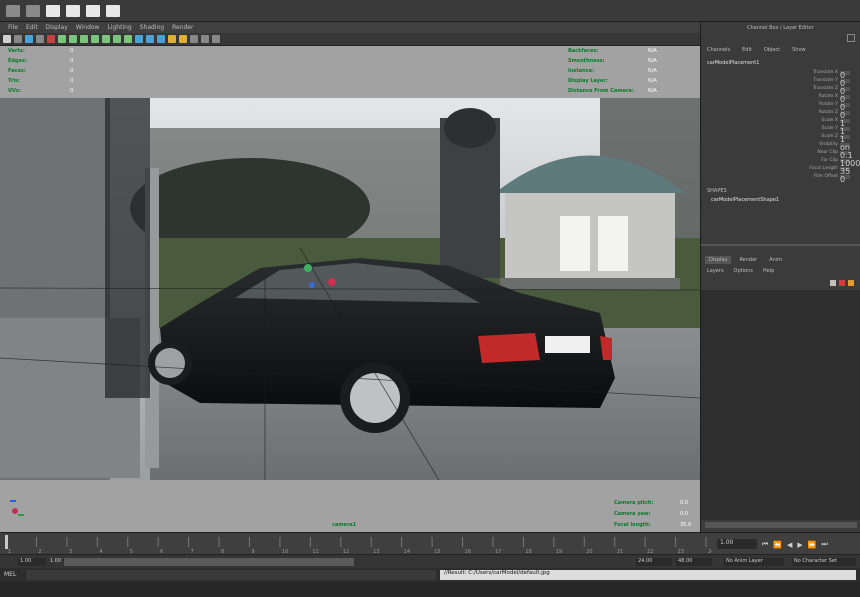 The width and height of the screenshot is (860, 597). What do you see at coordinates (754, 562) in the screenshot?
I see `anim-layer-dropdown: No Anim Layer` at bounding box center [754, 562].